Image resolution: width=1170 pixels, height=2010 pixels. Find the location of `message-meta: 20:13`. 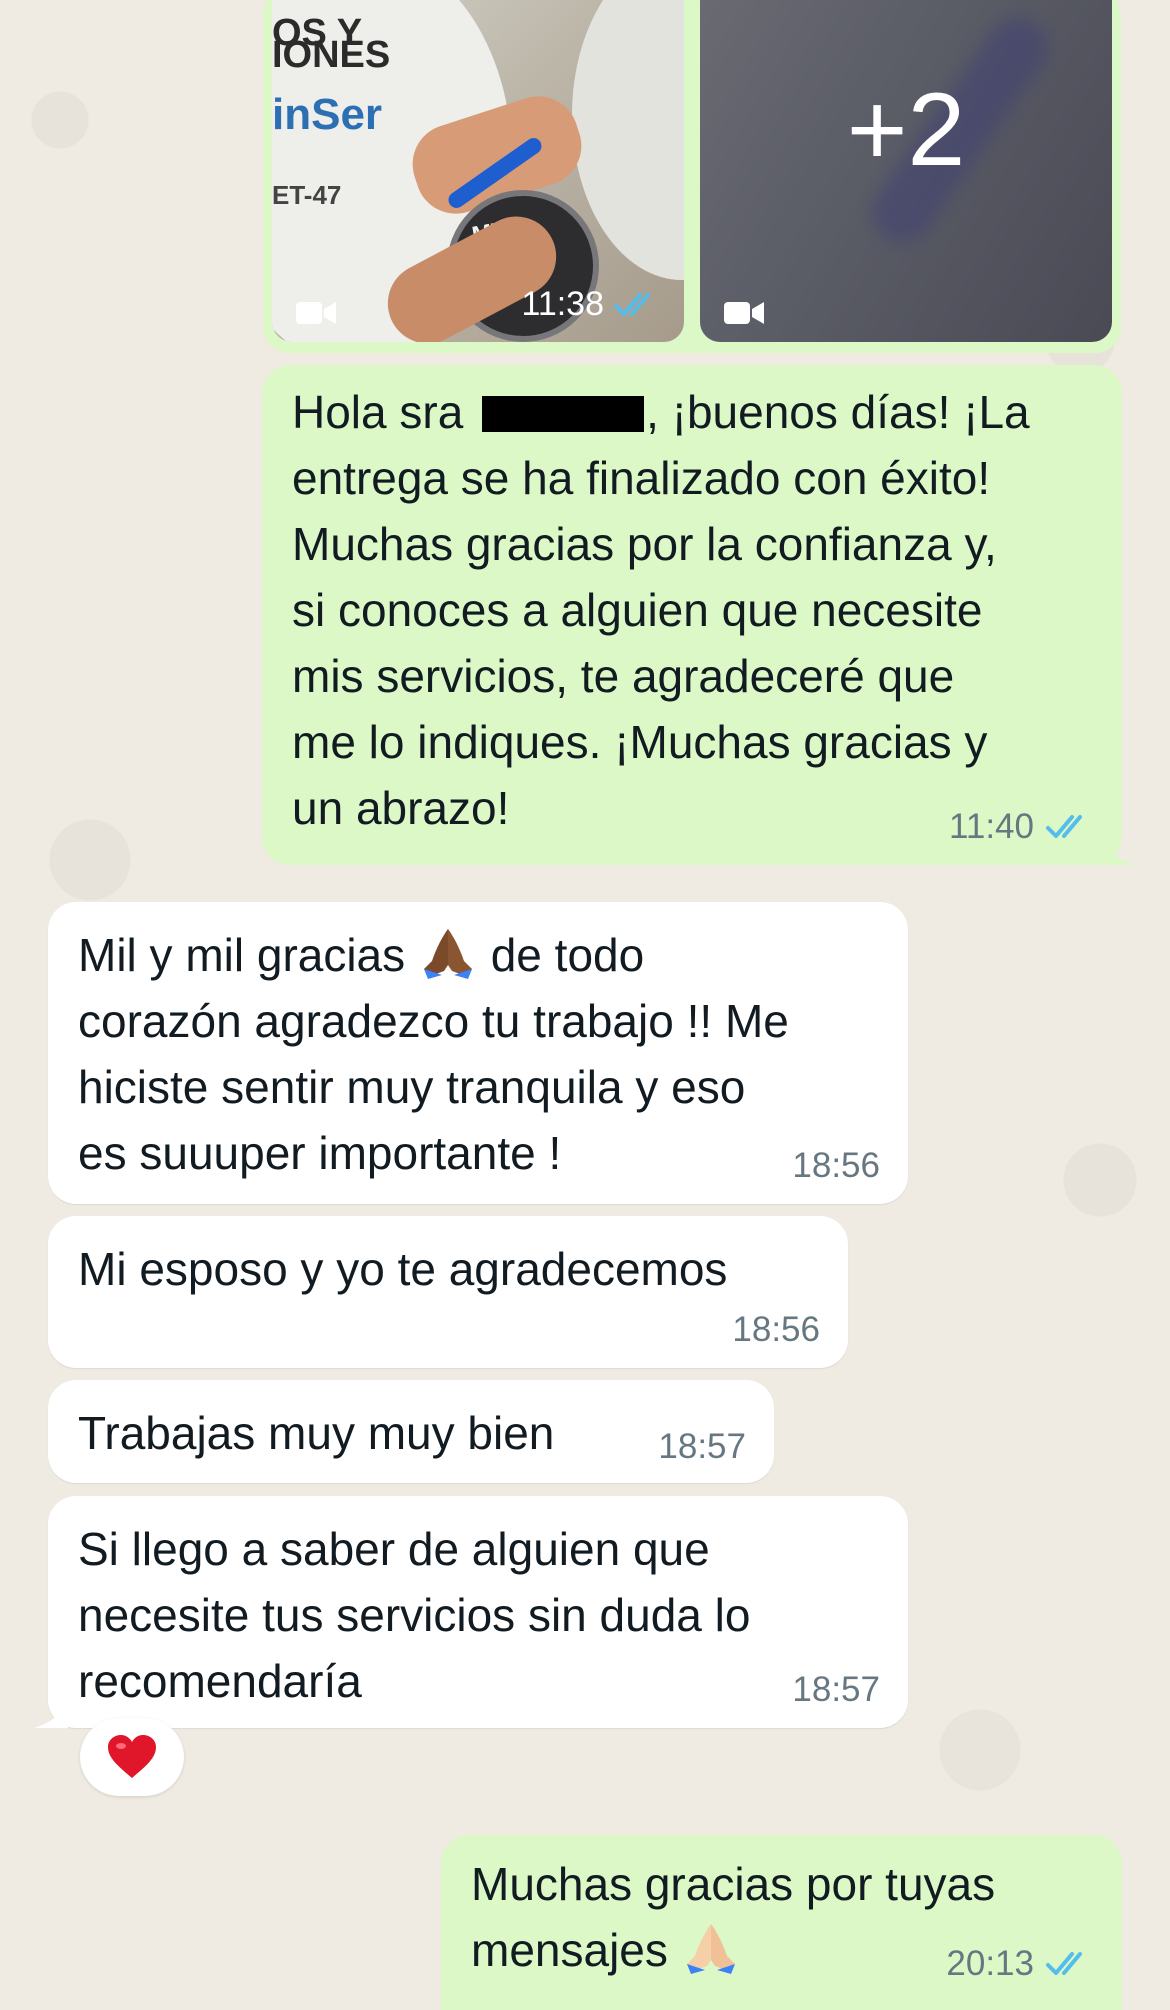

message-meta: 20:13 is located at coordinates (1020, 1964).